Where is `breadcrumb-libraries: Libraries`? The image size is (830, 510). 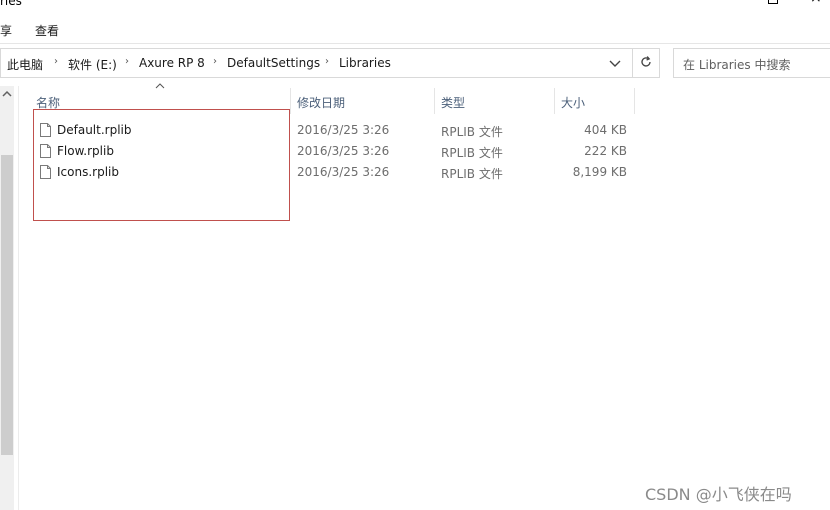
breadcrumb-libraries: Libraries is located at coordinates (365, 63).